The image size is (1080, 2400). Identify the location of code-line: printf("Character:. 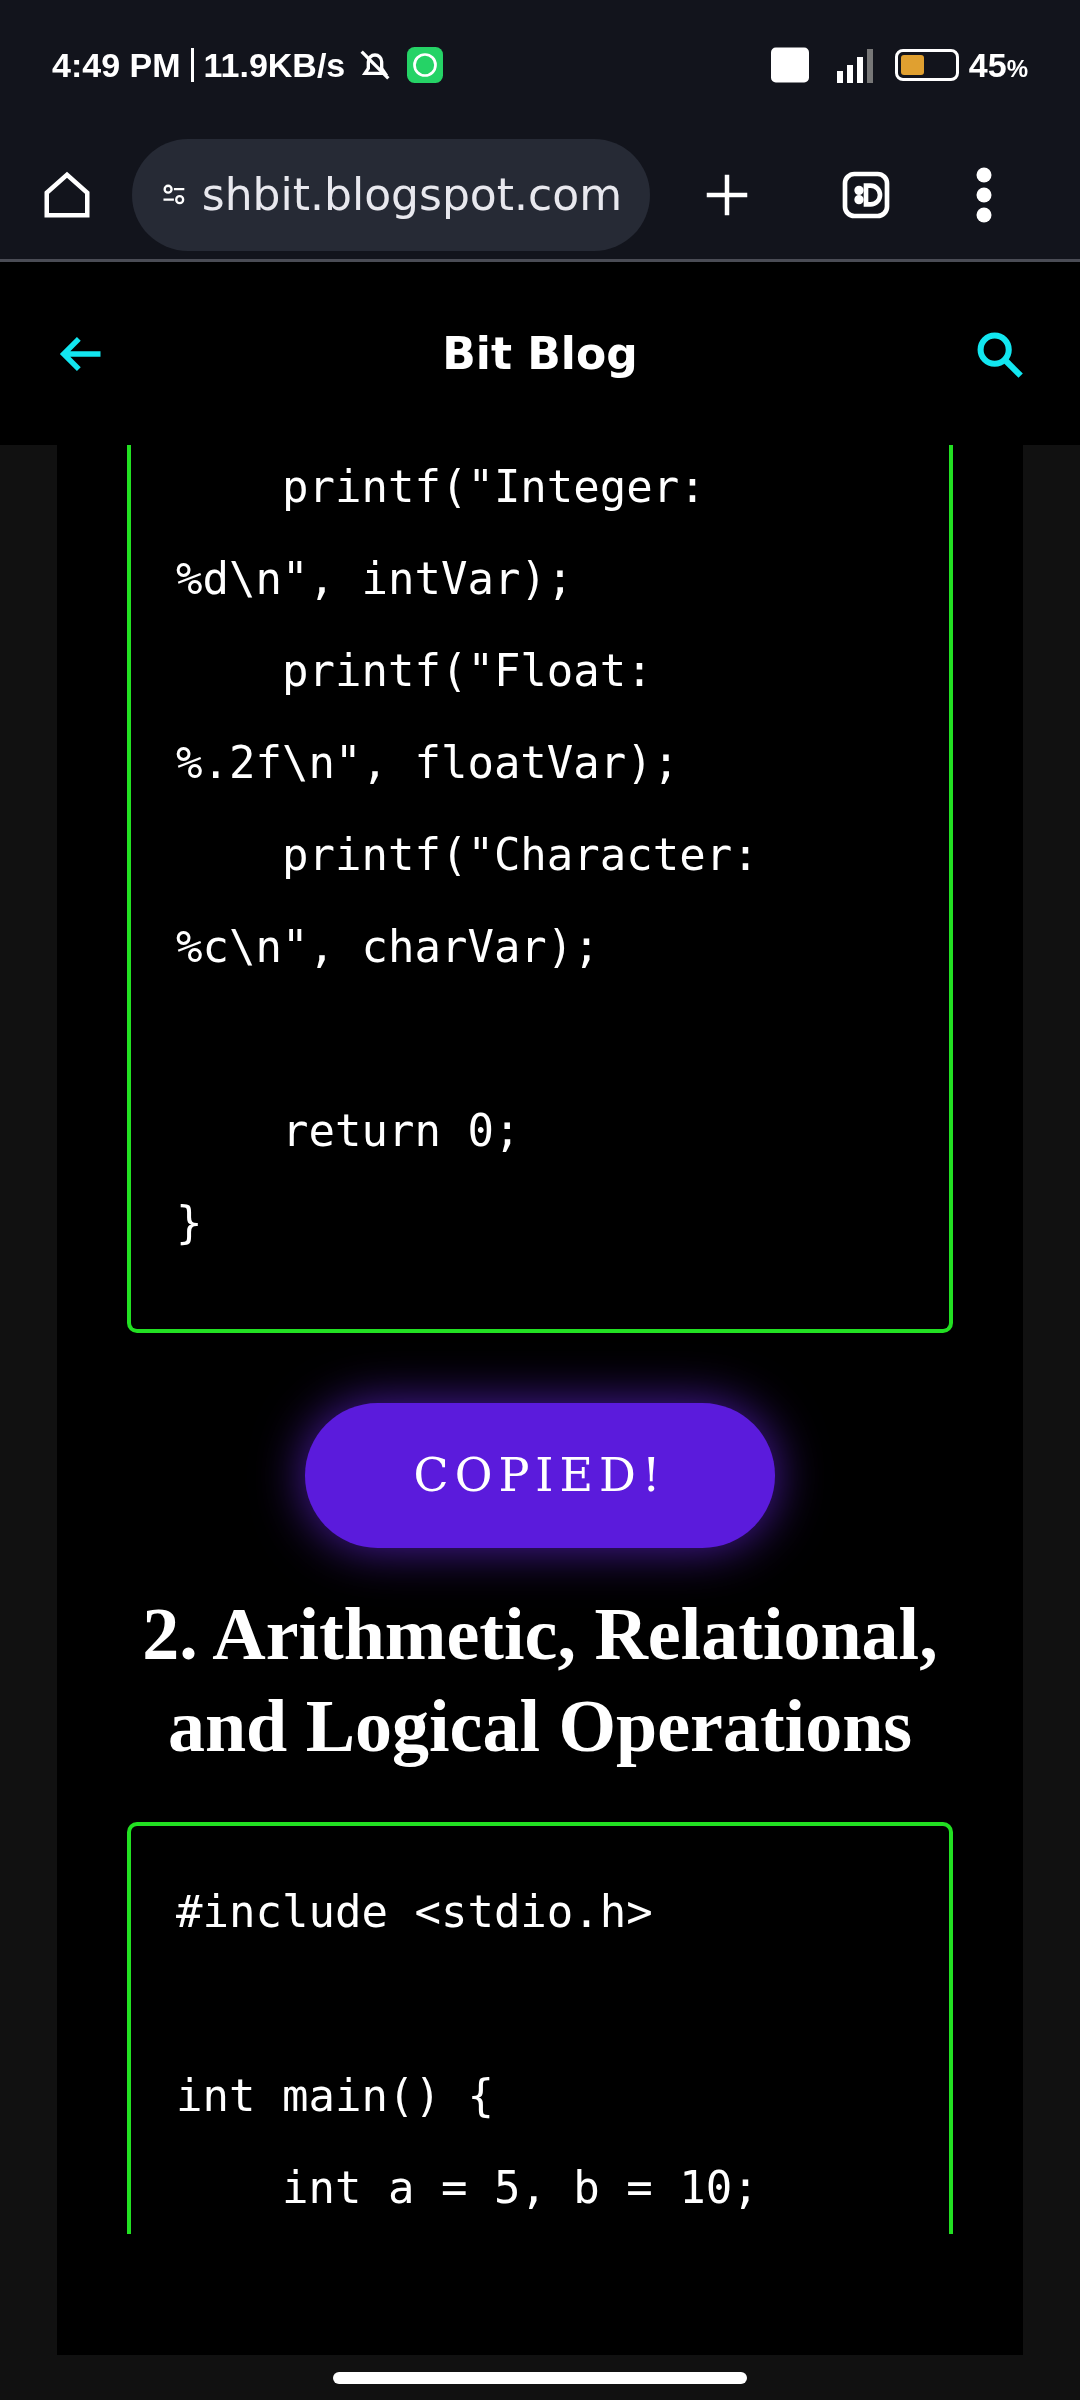
(520, 855).